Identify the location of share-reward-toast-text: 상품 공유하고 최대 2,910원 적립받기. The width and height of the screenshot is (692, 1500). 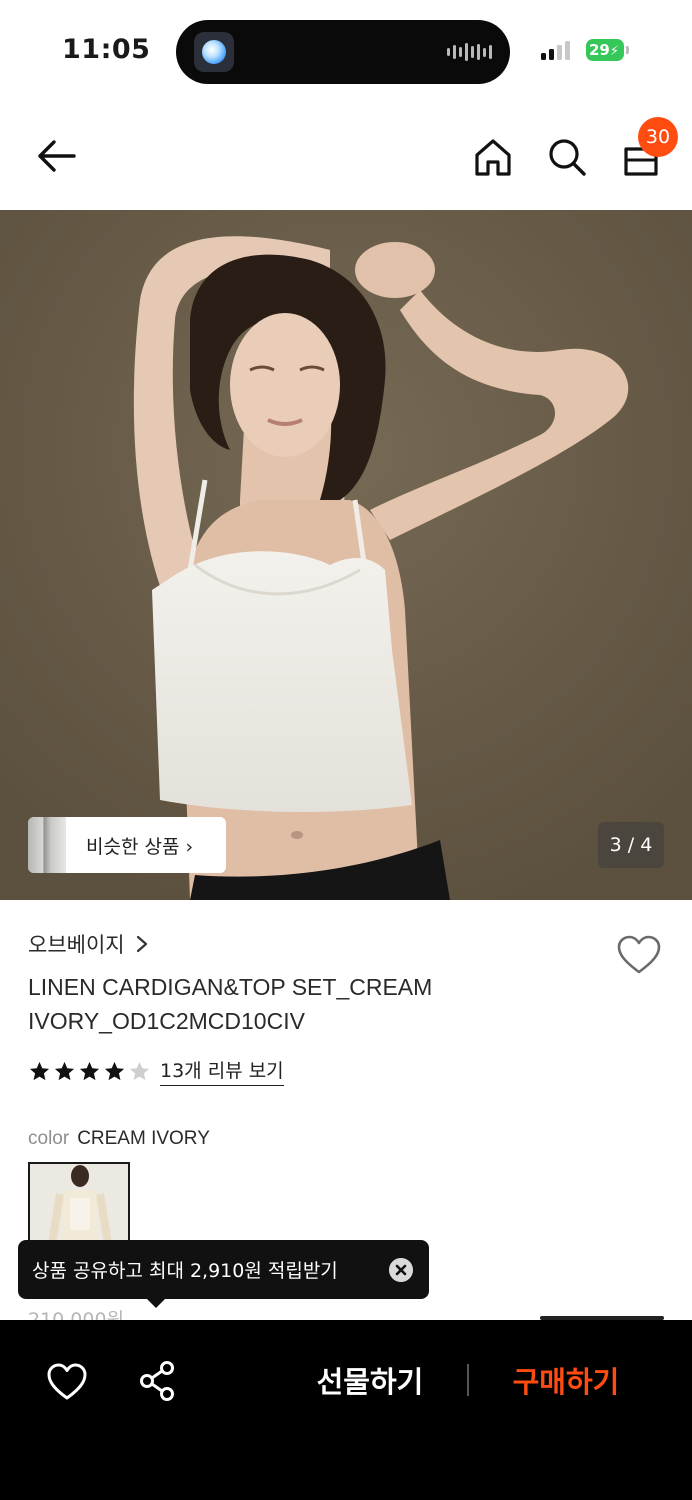
(185, 1271).